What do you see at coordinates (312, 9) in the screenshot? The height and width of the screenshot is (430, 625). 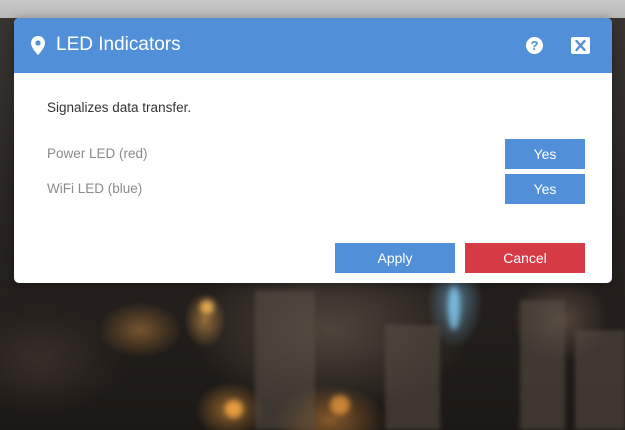 I see `background-top-strip` at bounding box center [312, 9].